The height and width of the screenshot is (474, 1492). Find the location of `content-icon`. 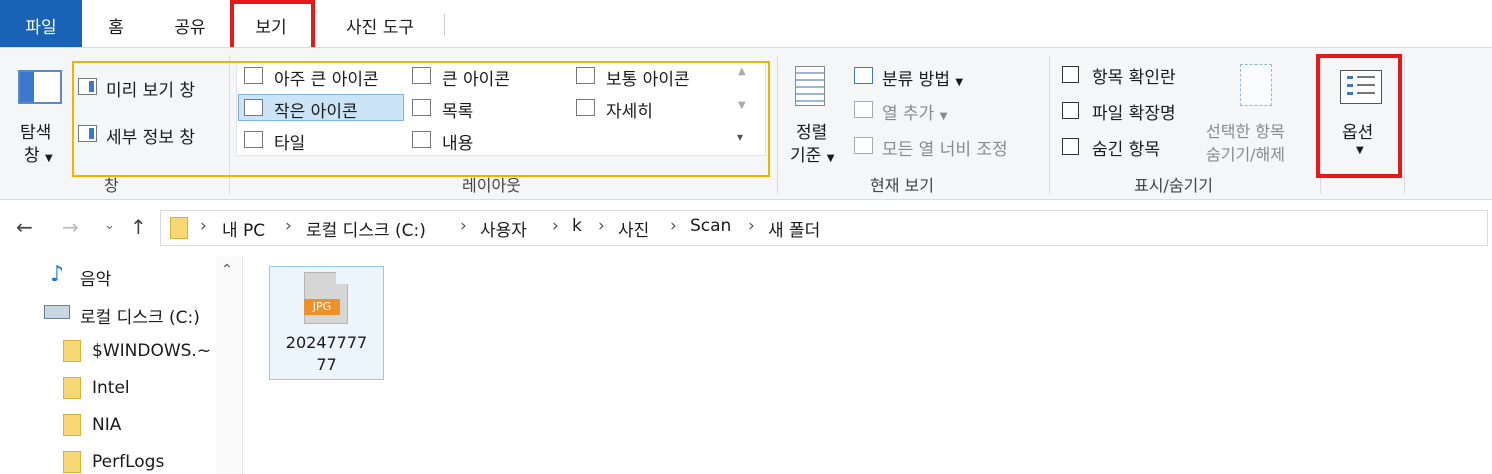

content-icon is located at coordinates (421, 139).